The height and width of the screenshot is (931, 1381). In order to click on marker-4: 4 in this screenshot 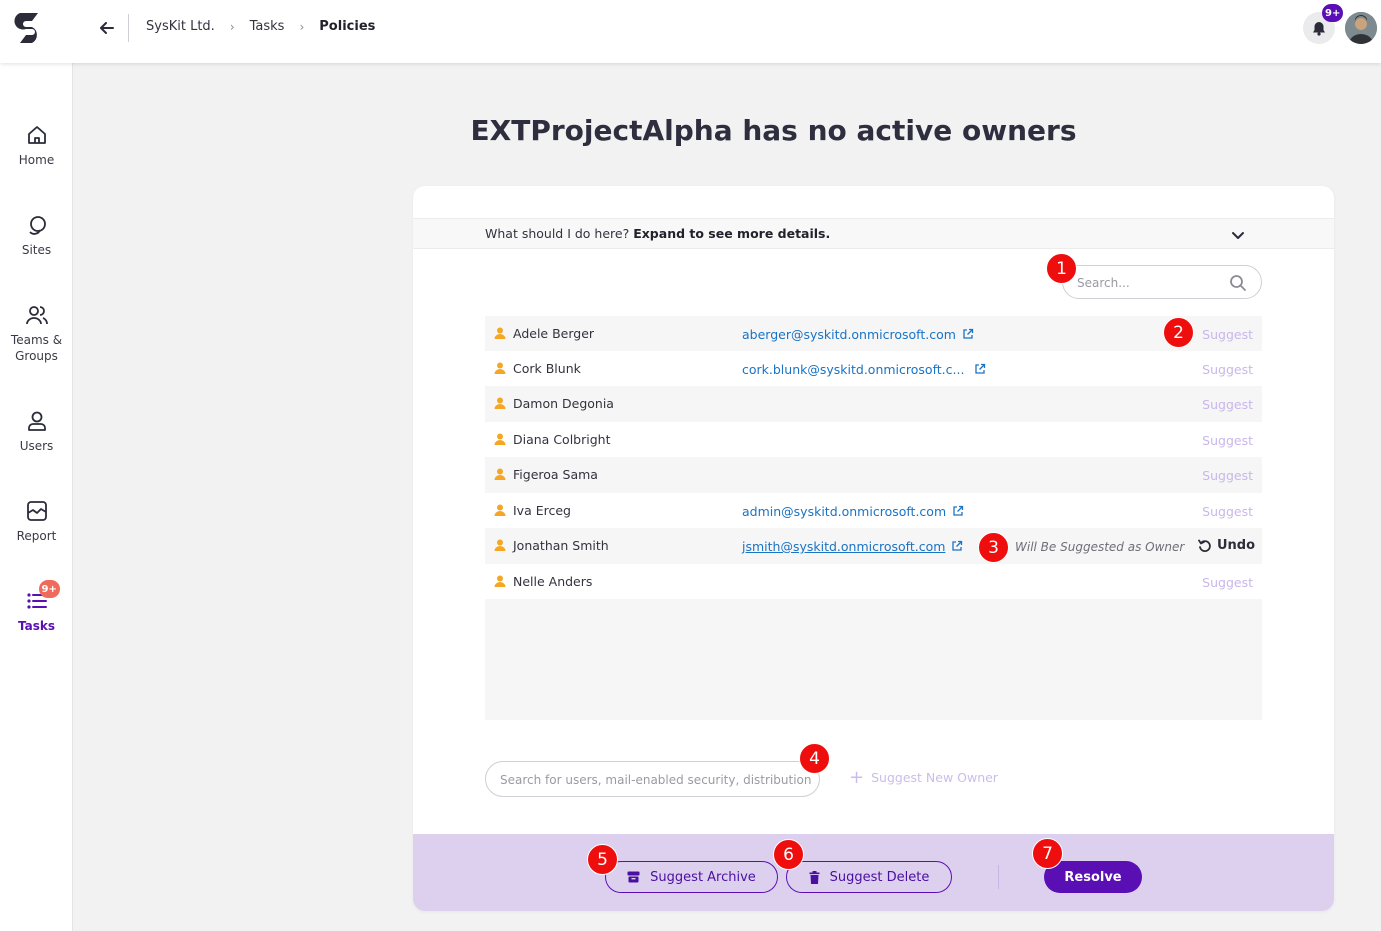, I will do `click(814, 758)`.